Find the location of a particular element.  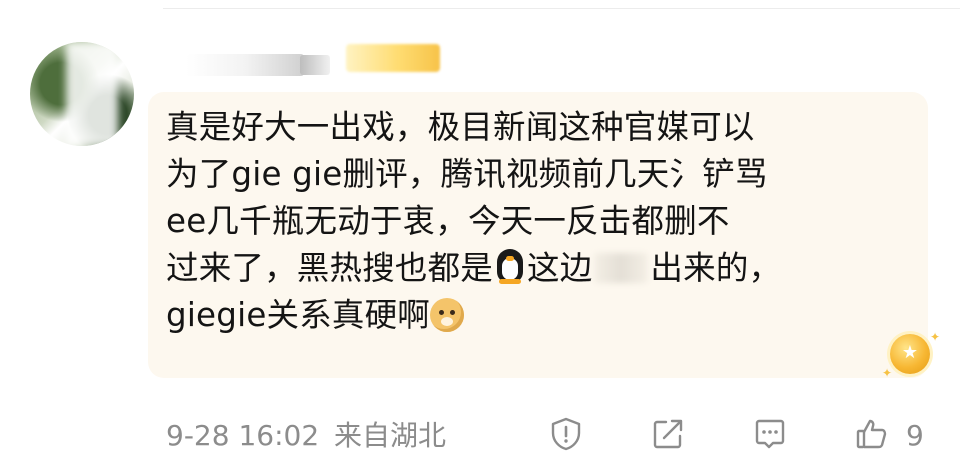

username-blur is located at coordinates (315, 65).